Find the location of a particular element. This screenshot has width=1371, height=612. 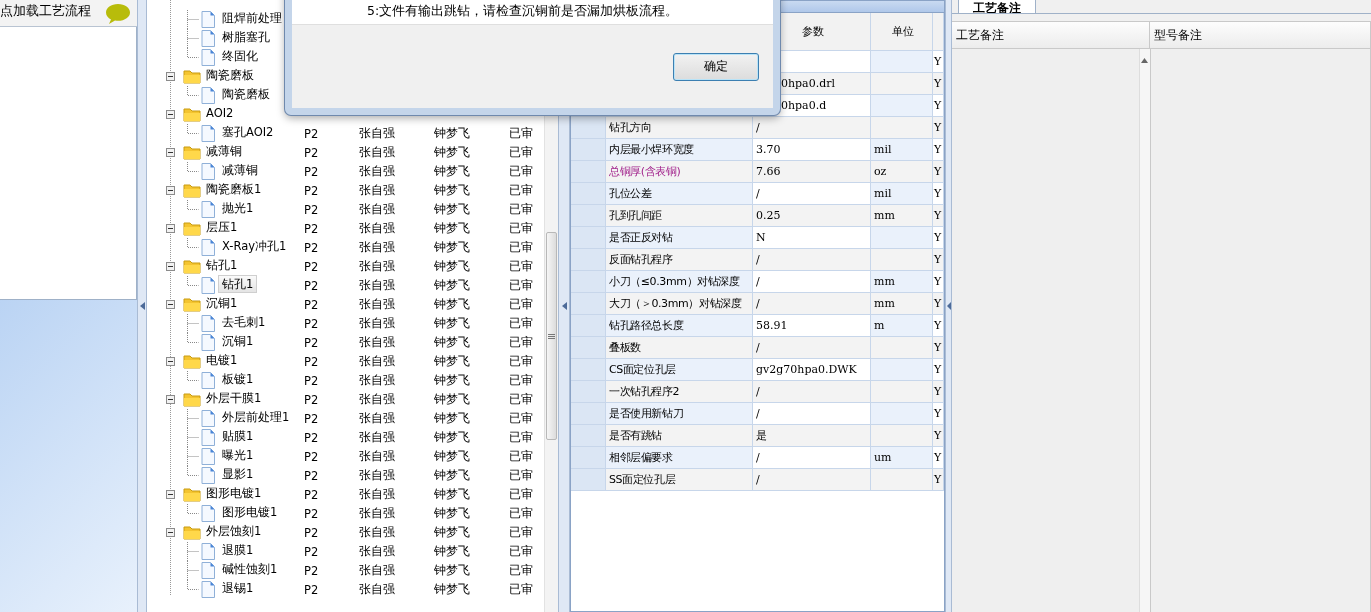

column-header: 单位 is located at coordinates (902, 32).